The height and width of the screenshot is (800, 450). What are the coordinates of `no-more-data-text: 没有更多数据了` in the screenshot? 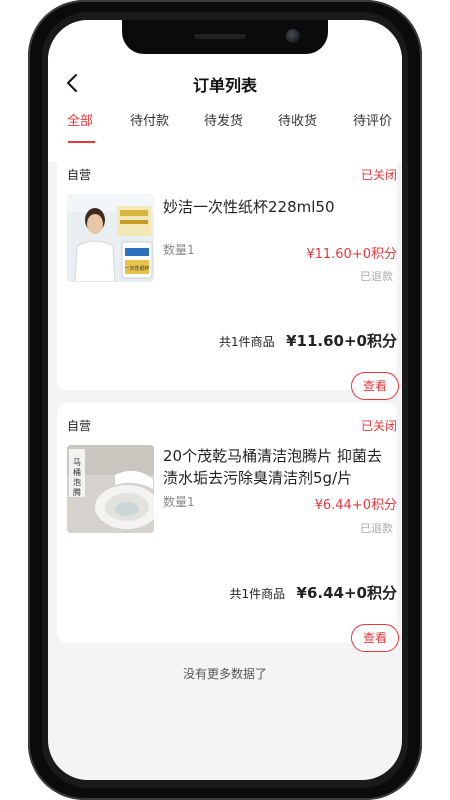 It's located at (224, 674).